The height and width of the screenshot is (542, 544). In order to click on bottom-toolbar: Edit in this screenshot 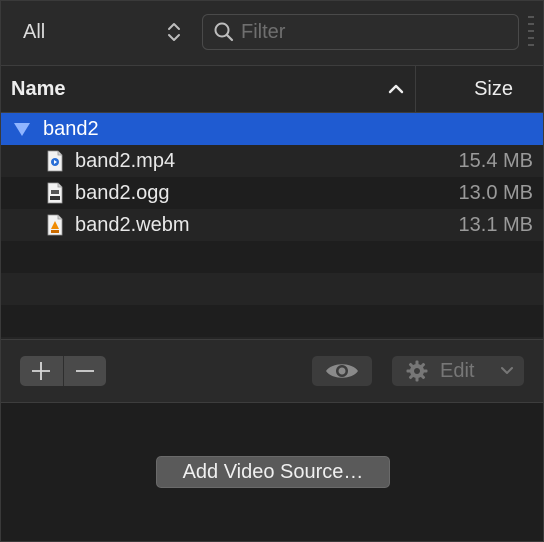, I will do `click(272, 371)`.